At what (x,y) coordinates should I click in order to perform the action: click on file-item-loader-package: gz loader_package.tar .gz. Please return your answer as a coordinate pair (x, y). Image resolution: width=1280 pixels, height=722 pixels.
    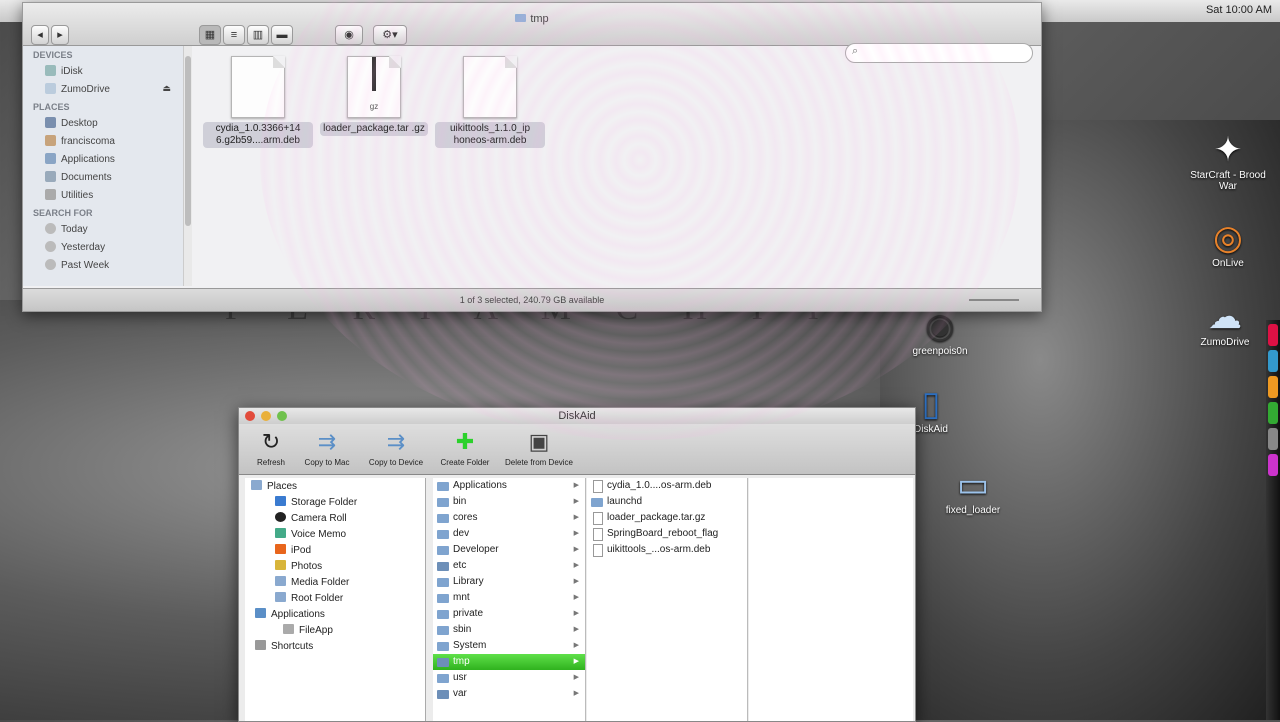
    Looking at the image, I should click on (374, 96).